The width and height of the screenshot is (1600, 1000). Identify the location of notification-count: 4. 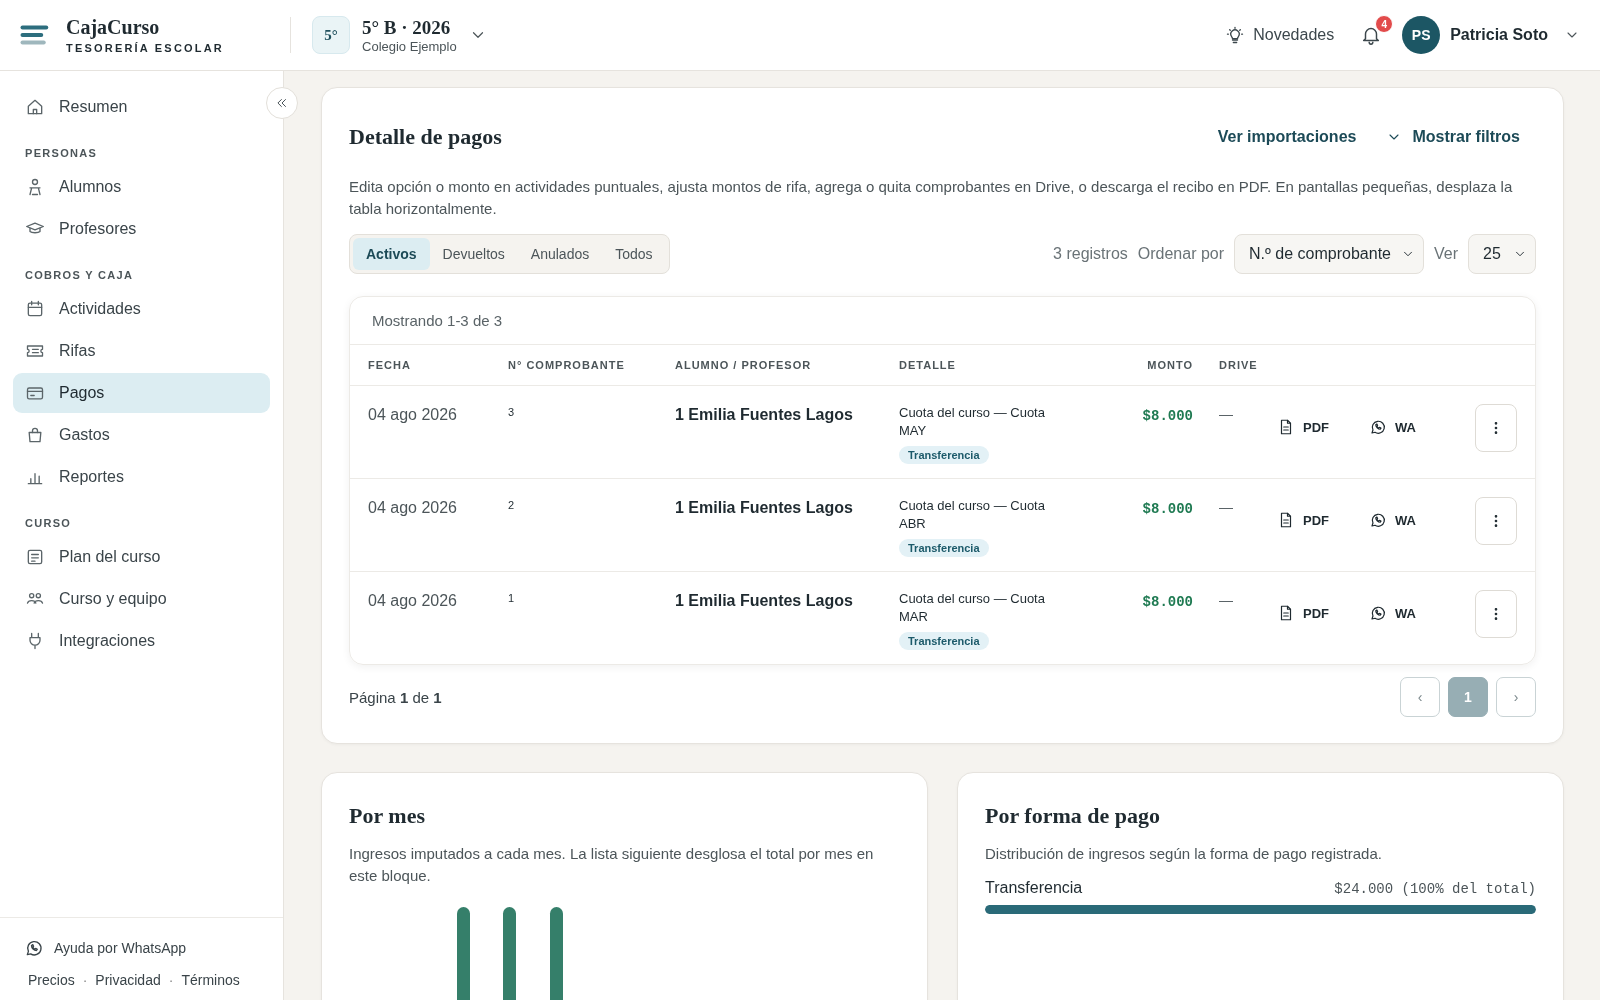
(1384, 24).